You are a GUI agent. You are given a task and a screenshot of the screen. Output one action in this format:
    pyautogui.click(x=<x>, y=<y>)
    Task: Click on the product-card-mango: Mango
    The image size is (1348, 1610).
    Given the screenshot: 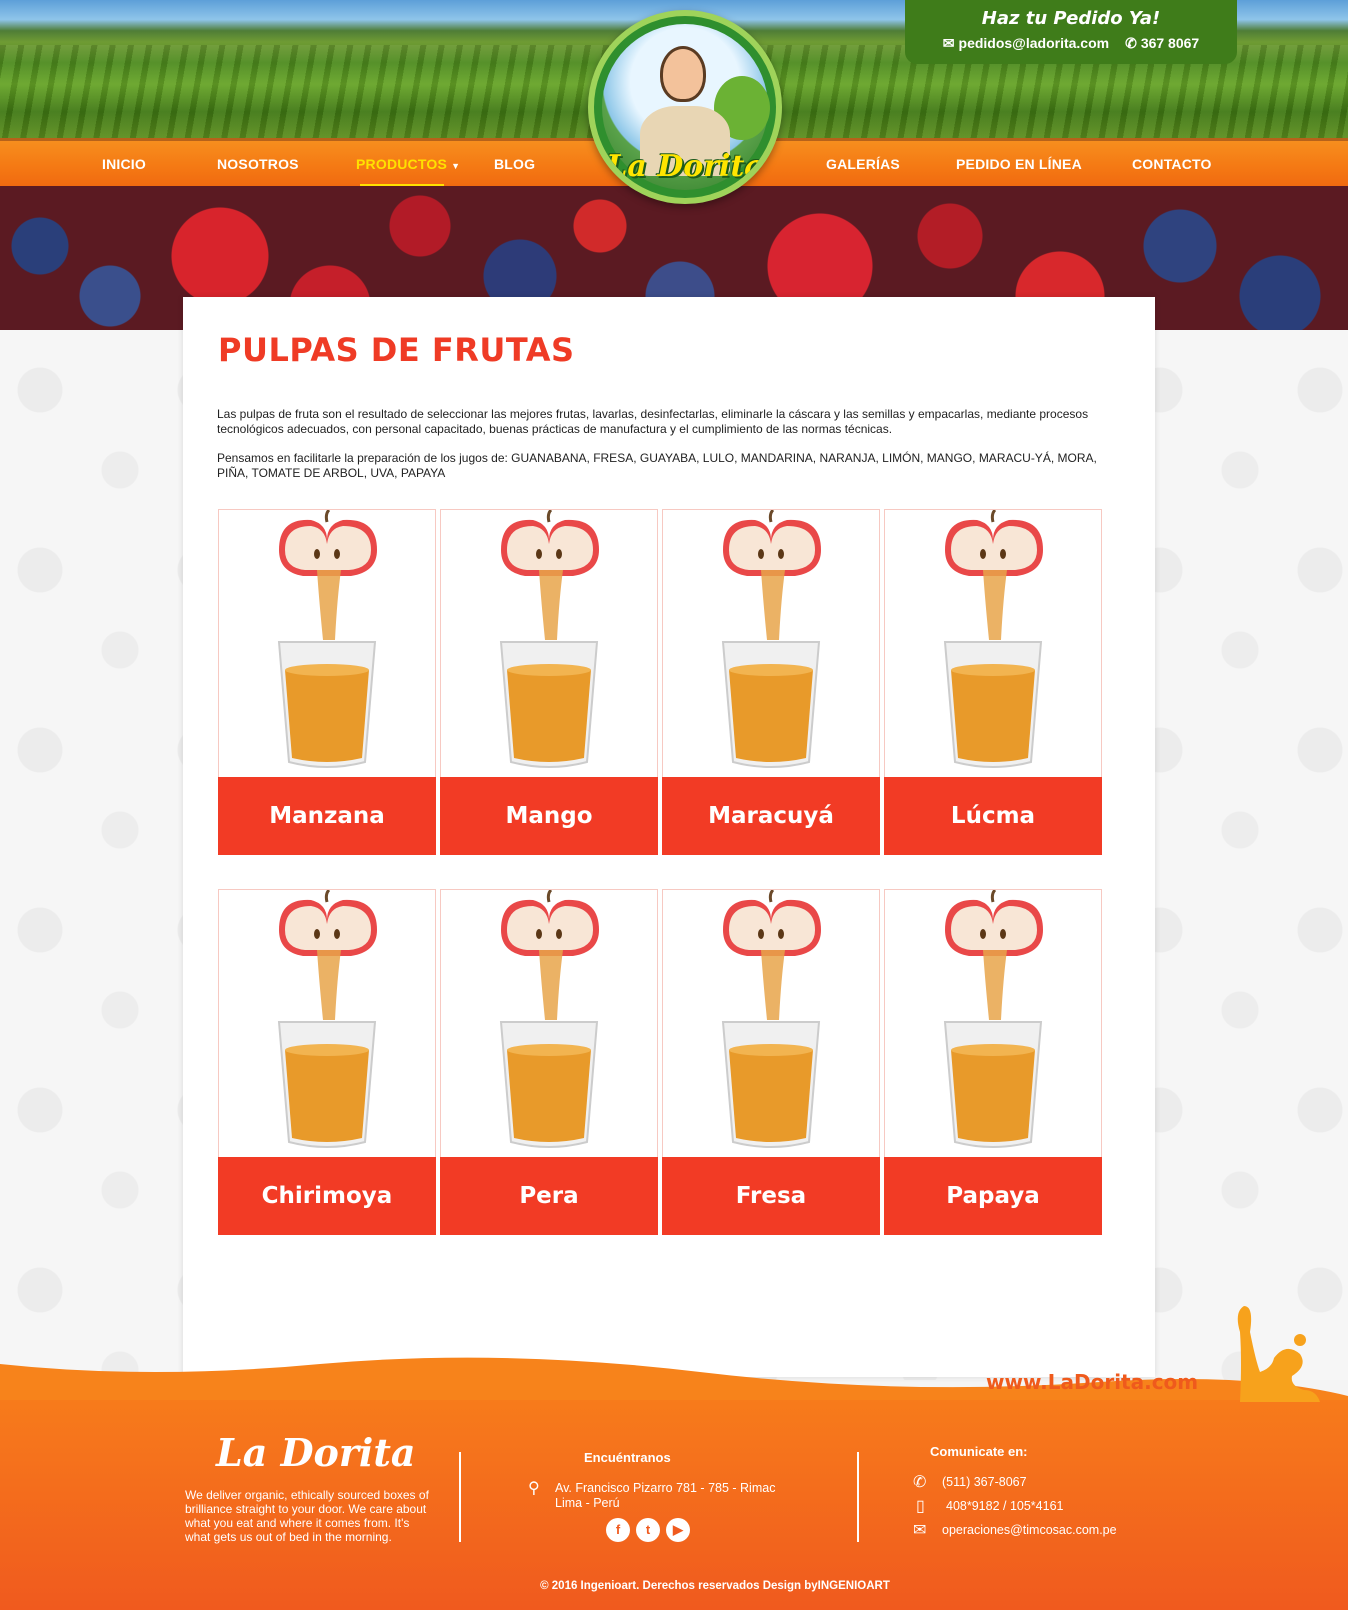 What is the action you would take?
    pyautogui.click(x=549, y=682)
    